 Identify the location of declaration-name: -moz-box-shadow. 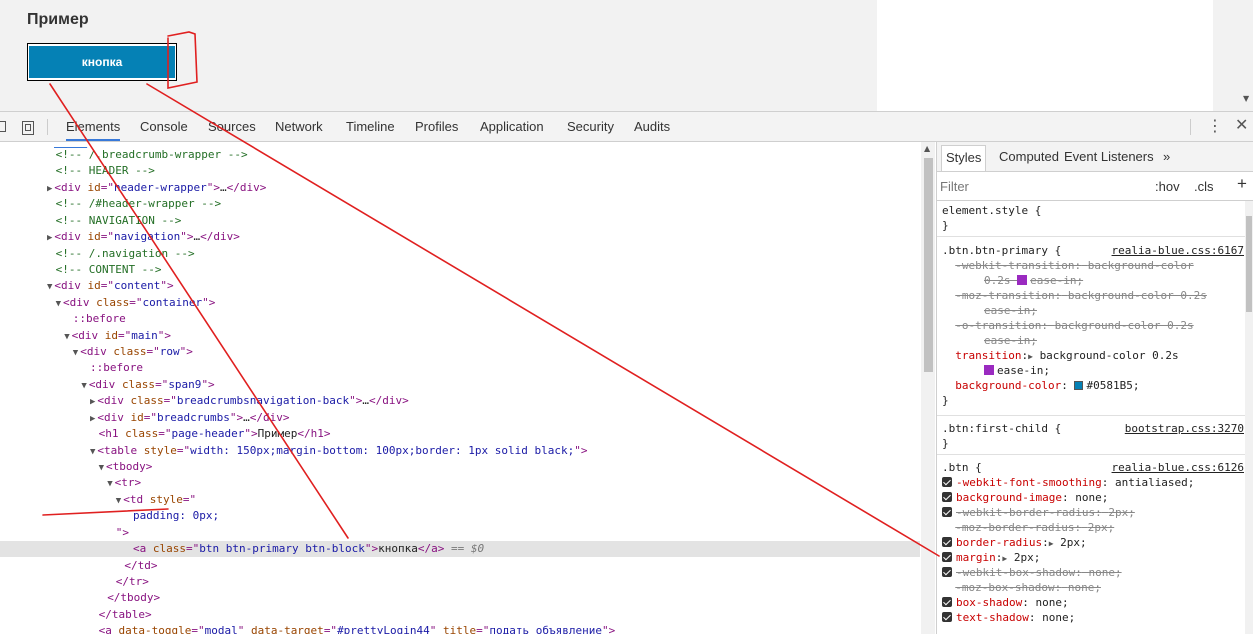
(1004, 587).